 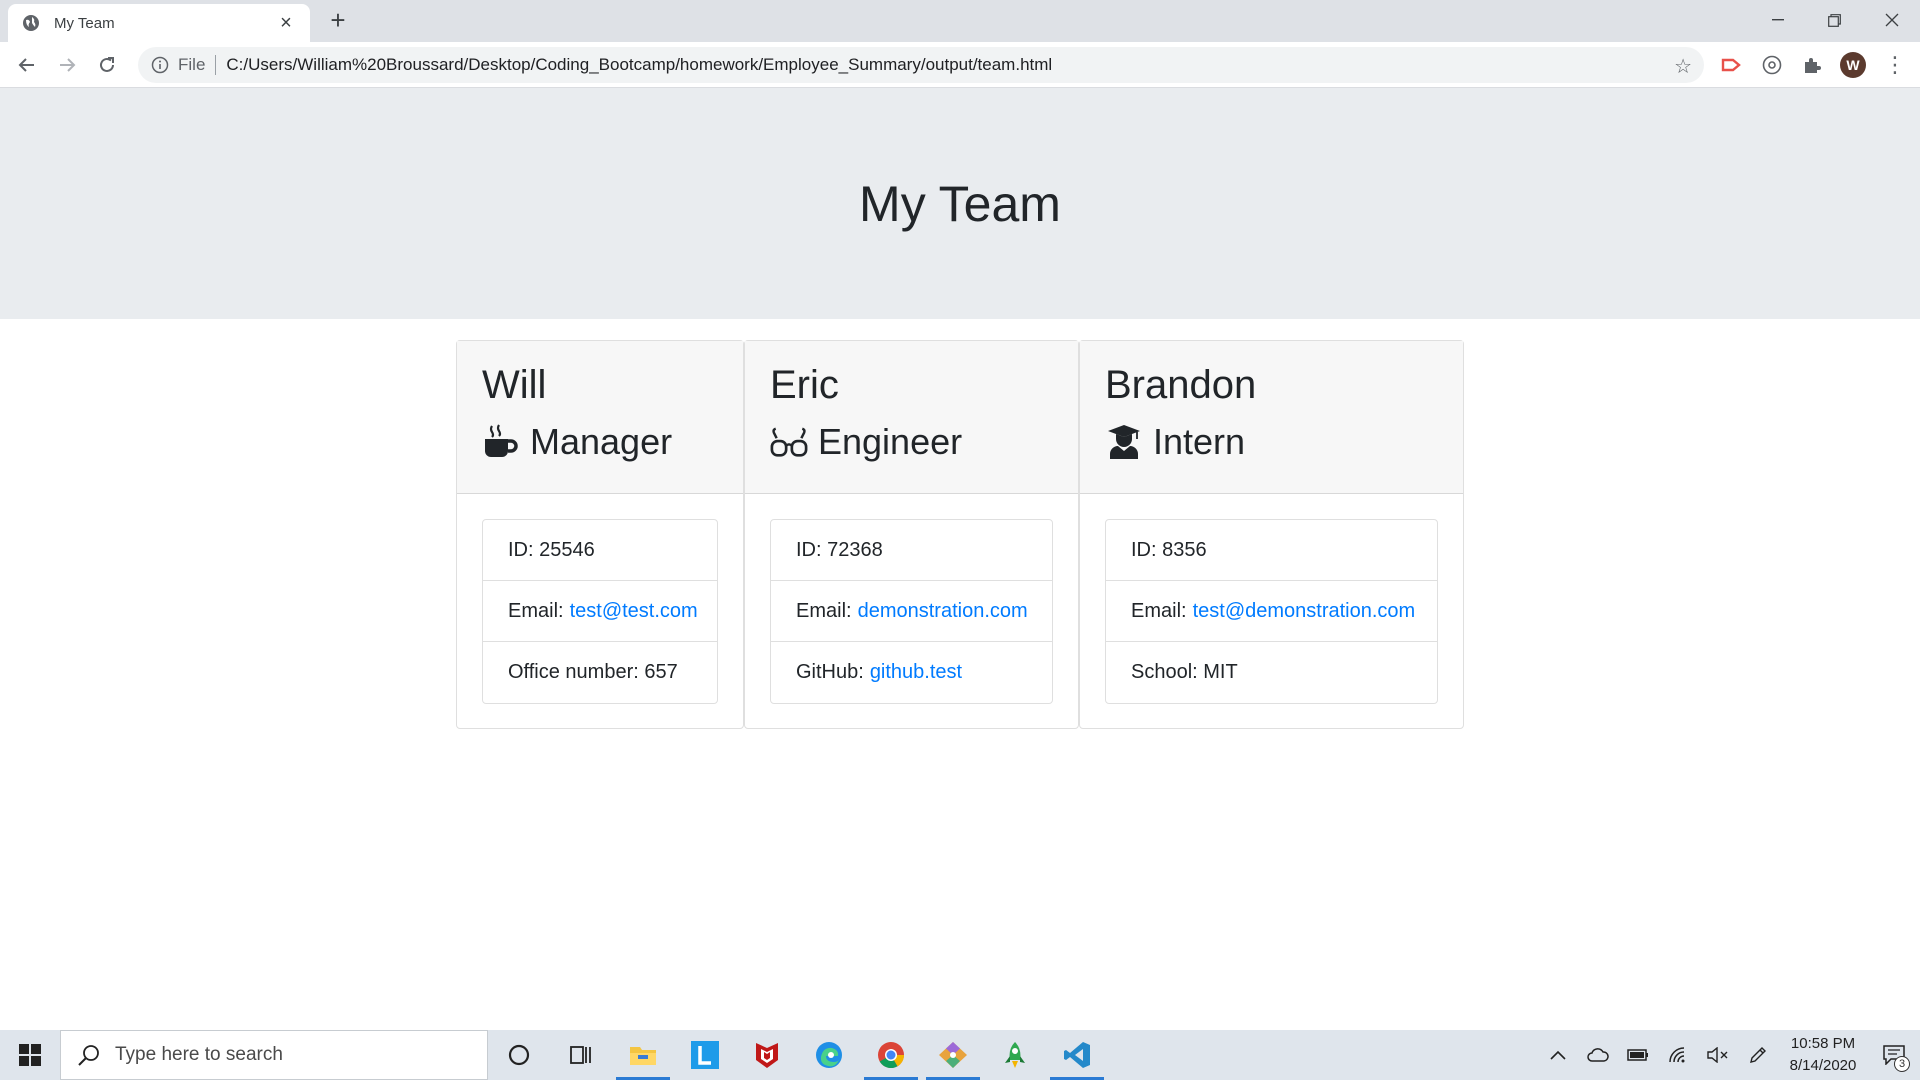 What do you see at coordinates (1777, 20) in the screenshot?
I see `minimize-button` at bounding box center [1777, 20].